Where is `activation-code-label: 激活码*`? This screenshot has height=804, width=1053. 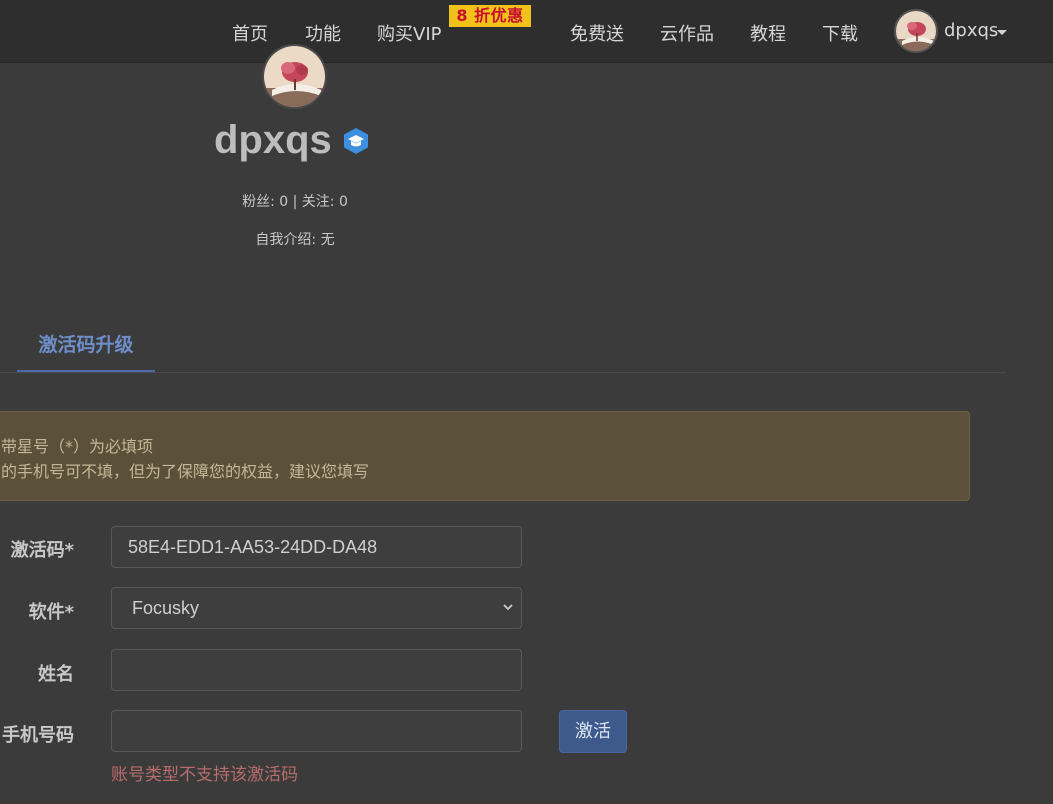 activation-code-label: 激活码* is located at coordinates (42, 550).